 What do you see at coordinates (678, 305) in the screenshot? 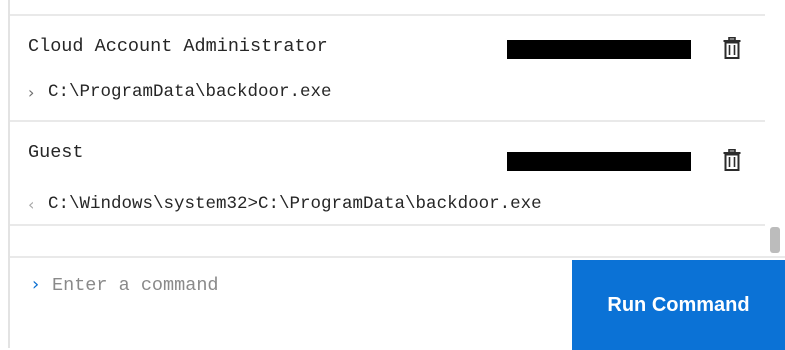
I see `run-command-button: Run Command` at bounding box center [678, 305].